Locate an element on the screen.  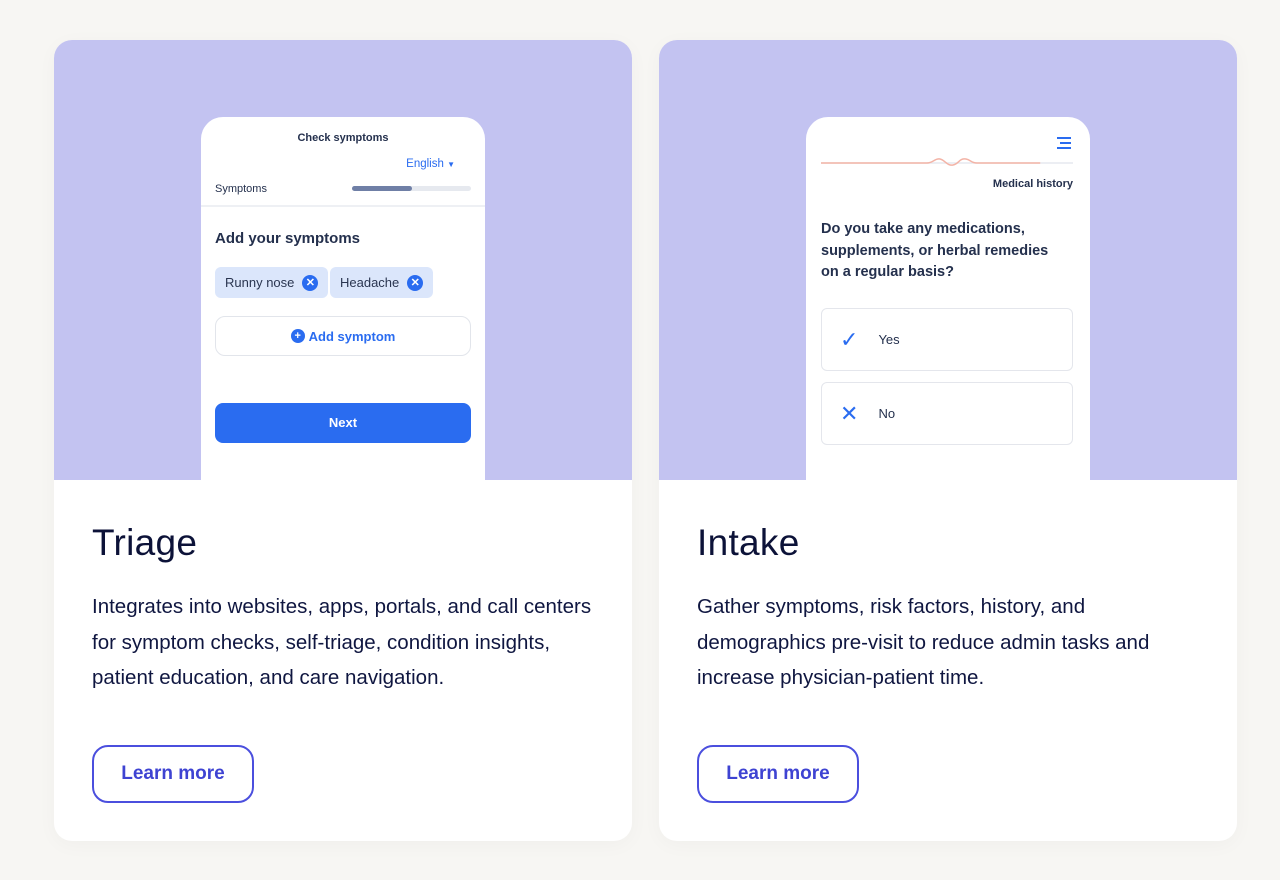
symptom-chip: Runny nose ✕ is located at coordinates (272, 282).